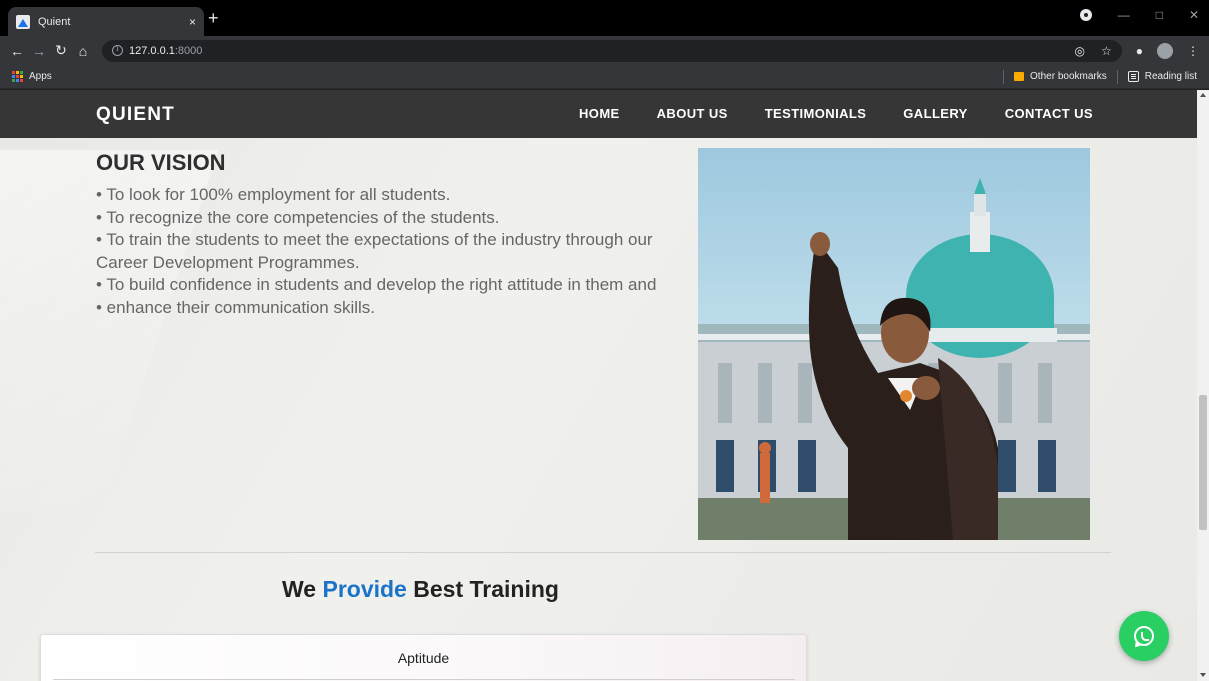 The width and height of the screenshot is (1209, 681). I want to click on card-title: Aptitude, so click(423, 658).